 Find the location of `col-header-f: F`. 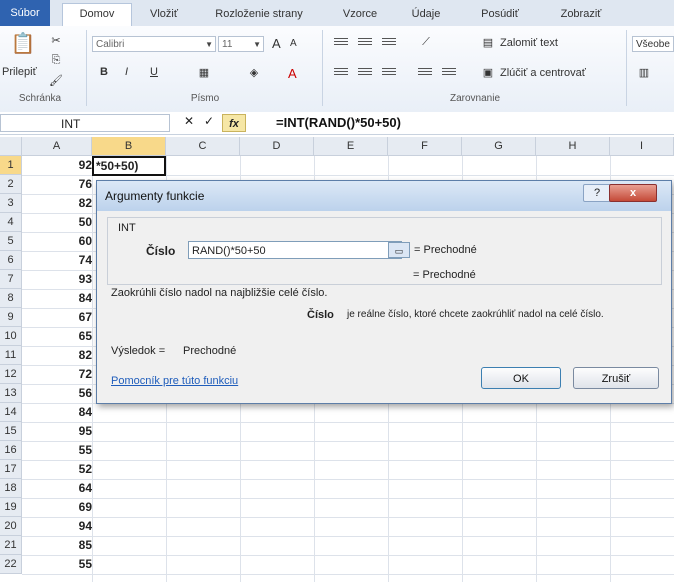

col-header-f: F is located at coordinates (425, 146).